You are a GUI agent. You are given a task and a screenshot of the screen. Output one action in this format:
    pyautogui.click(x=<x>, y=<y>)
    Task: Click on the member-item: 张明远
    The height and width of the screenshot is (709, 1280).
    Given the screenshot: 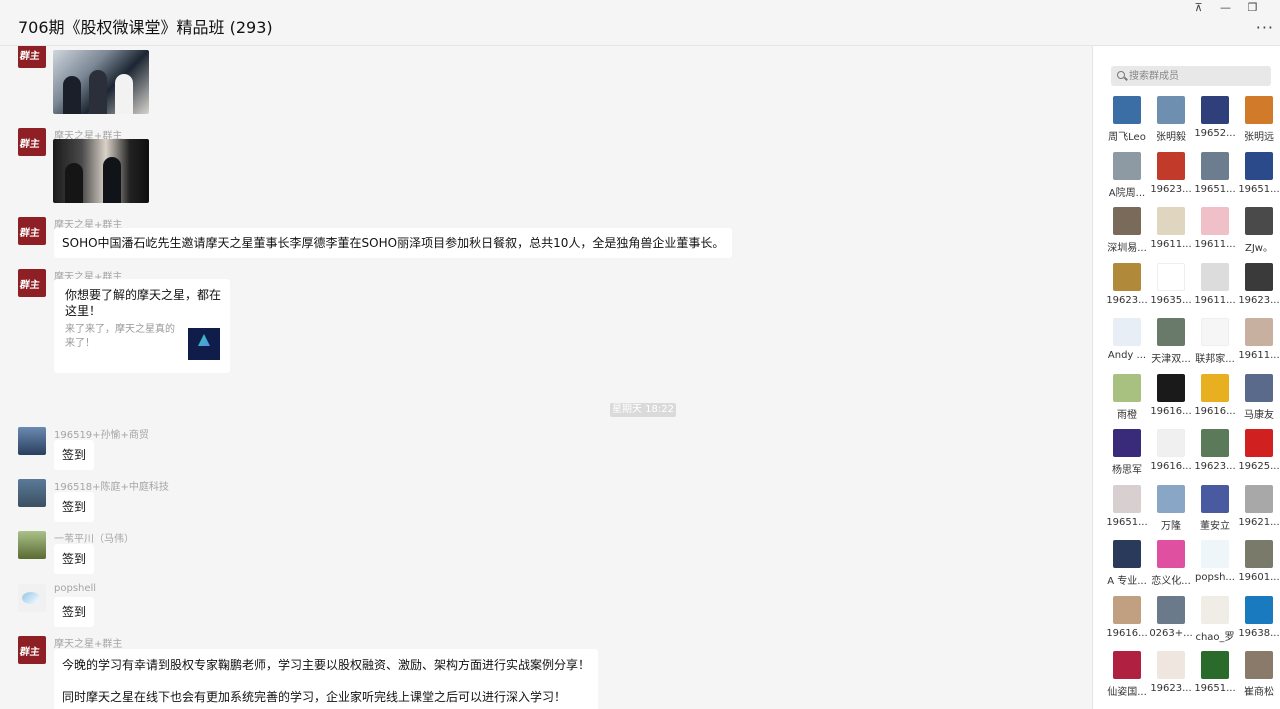 What is the action you would take?
    pyautogui.click(x=1258, y=124)
    